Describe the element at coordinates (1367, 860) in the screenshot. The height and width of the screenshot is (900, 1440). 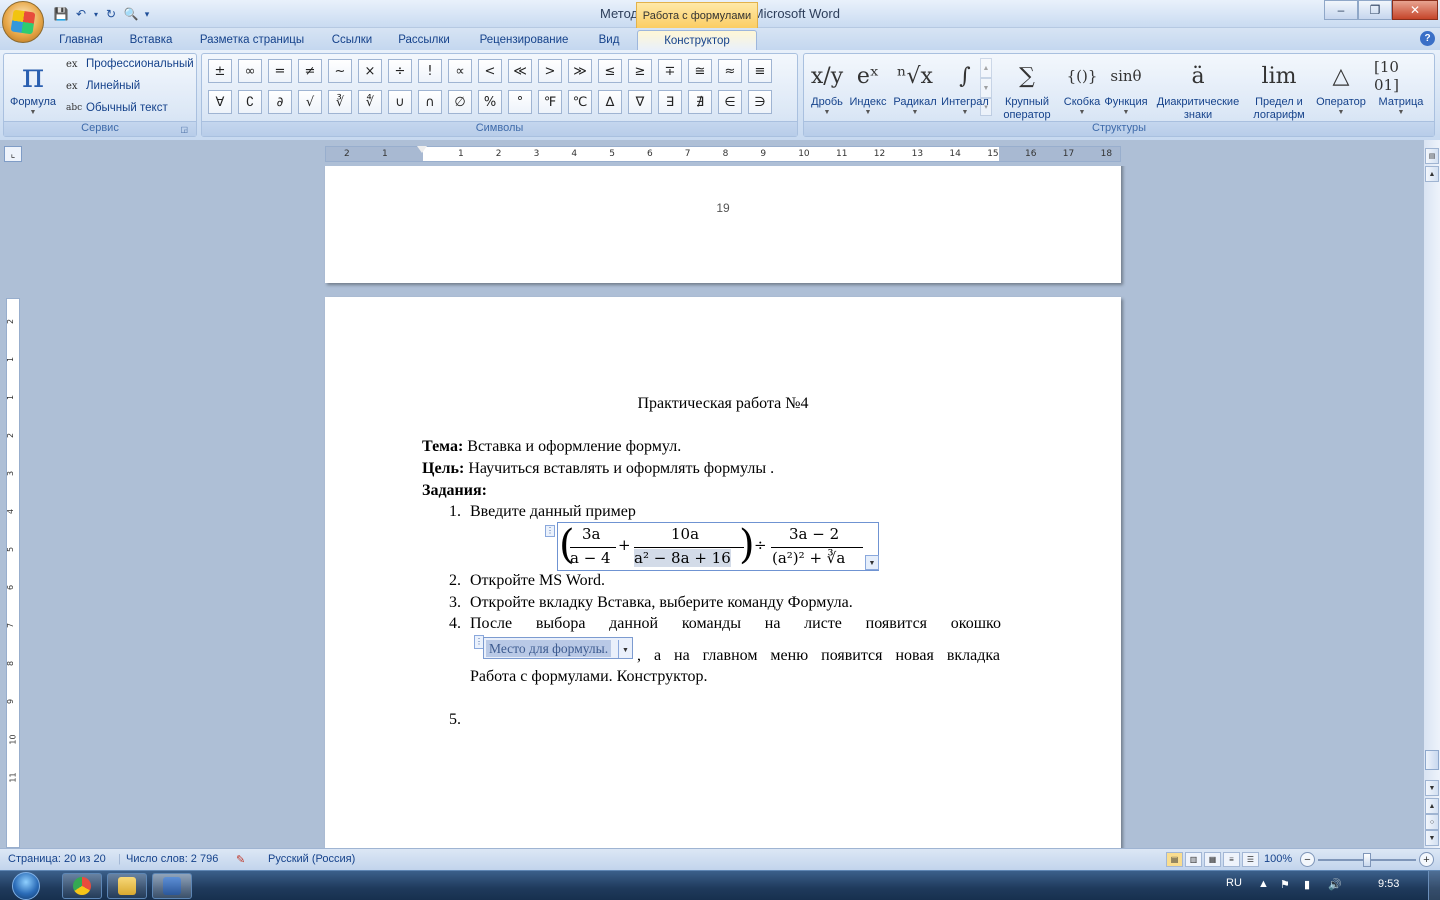
I see `zoom-slider-thumb` at that location.